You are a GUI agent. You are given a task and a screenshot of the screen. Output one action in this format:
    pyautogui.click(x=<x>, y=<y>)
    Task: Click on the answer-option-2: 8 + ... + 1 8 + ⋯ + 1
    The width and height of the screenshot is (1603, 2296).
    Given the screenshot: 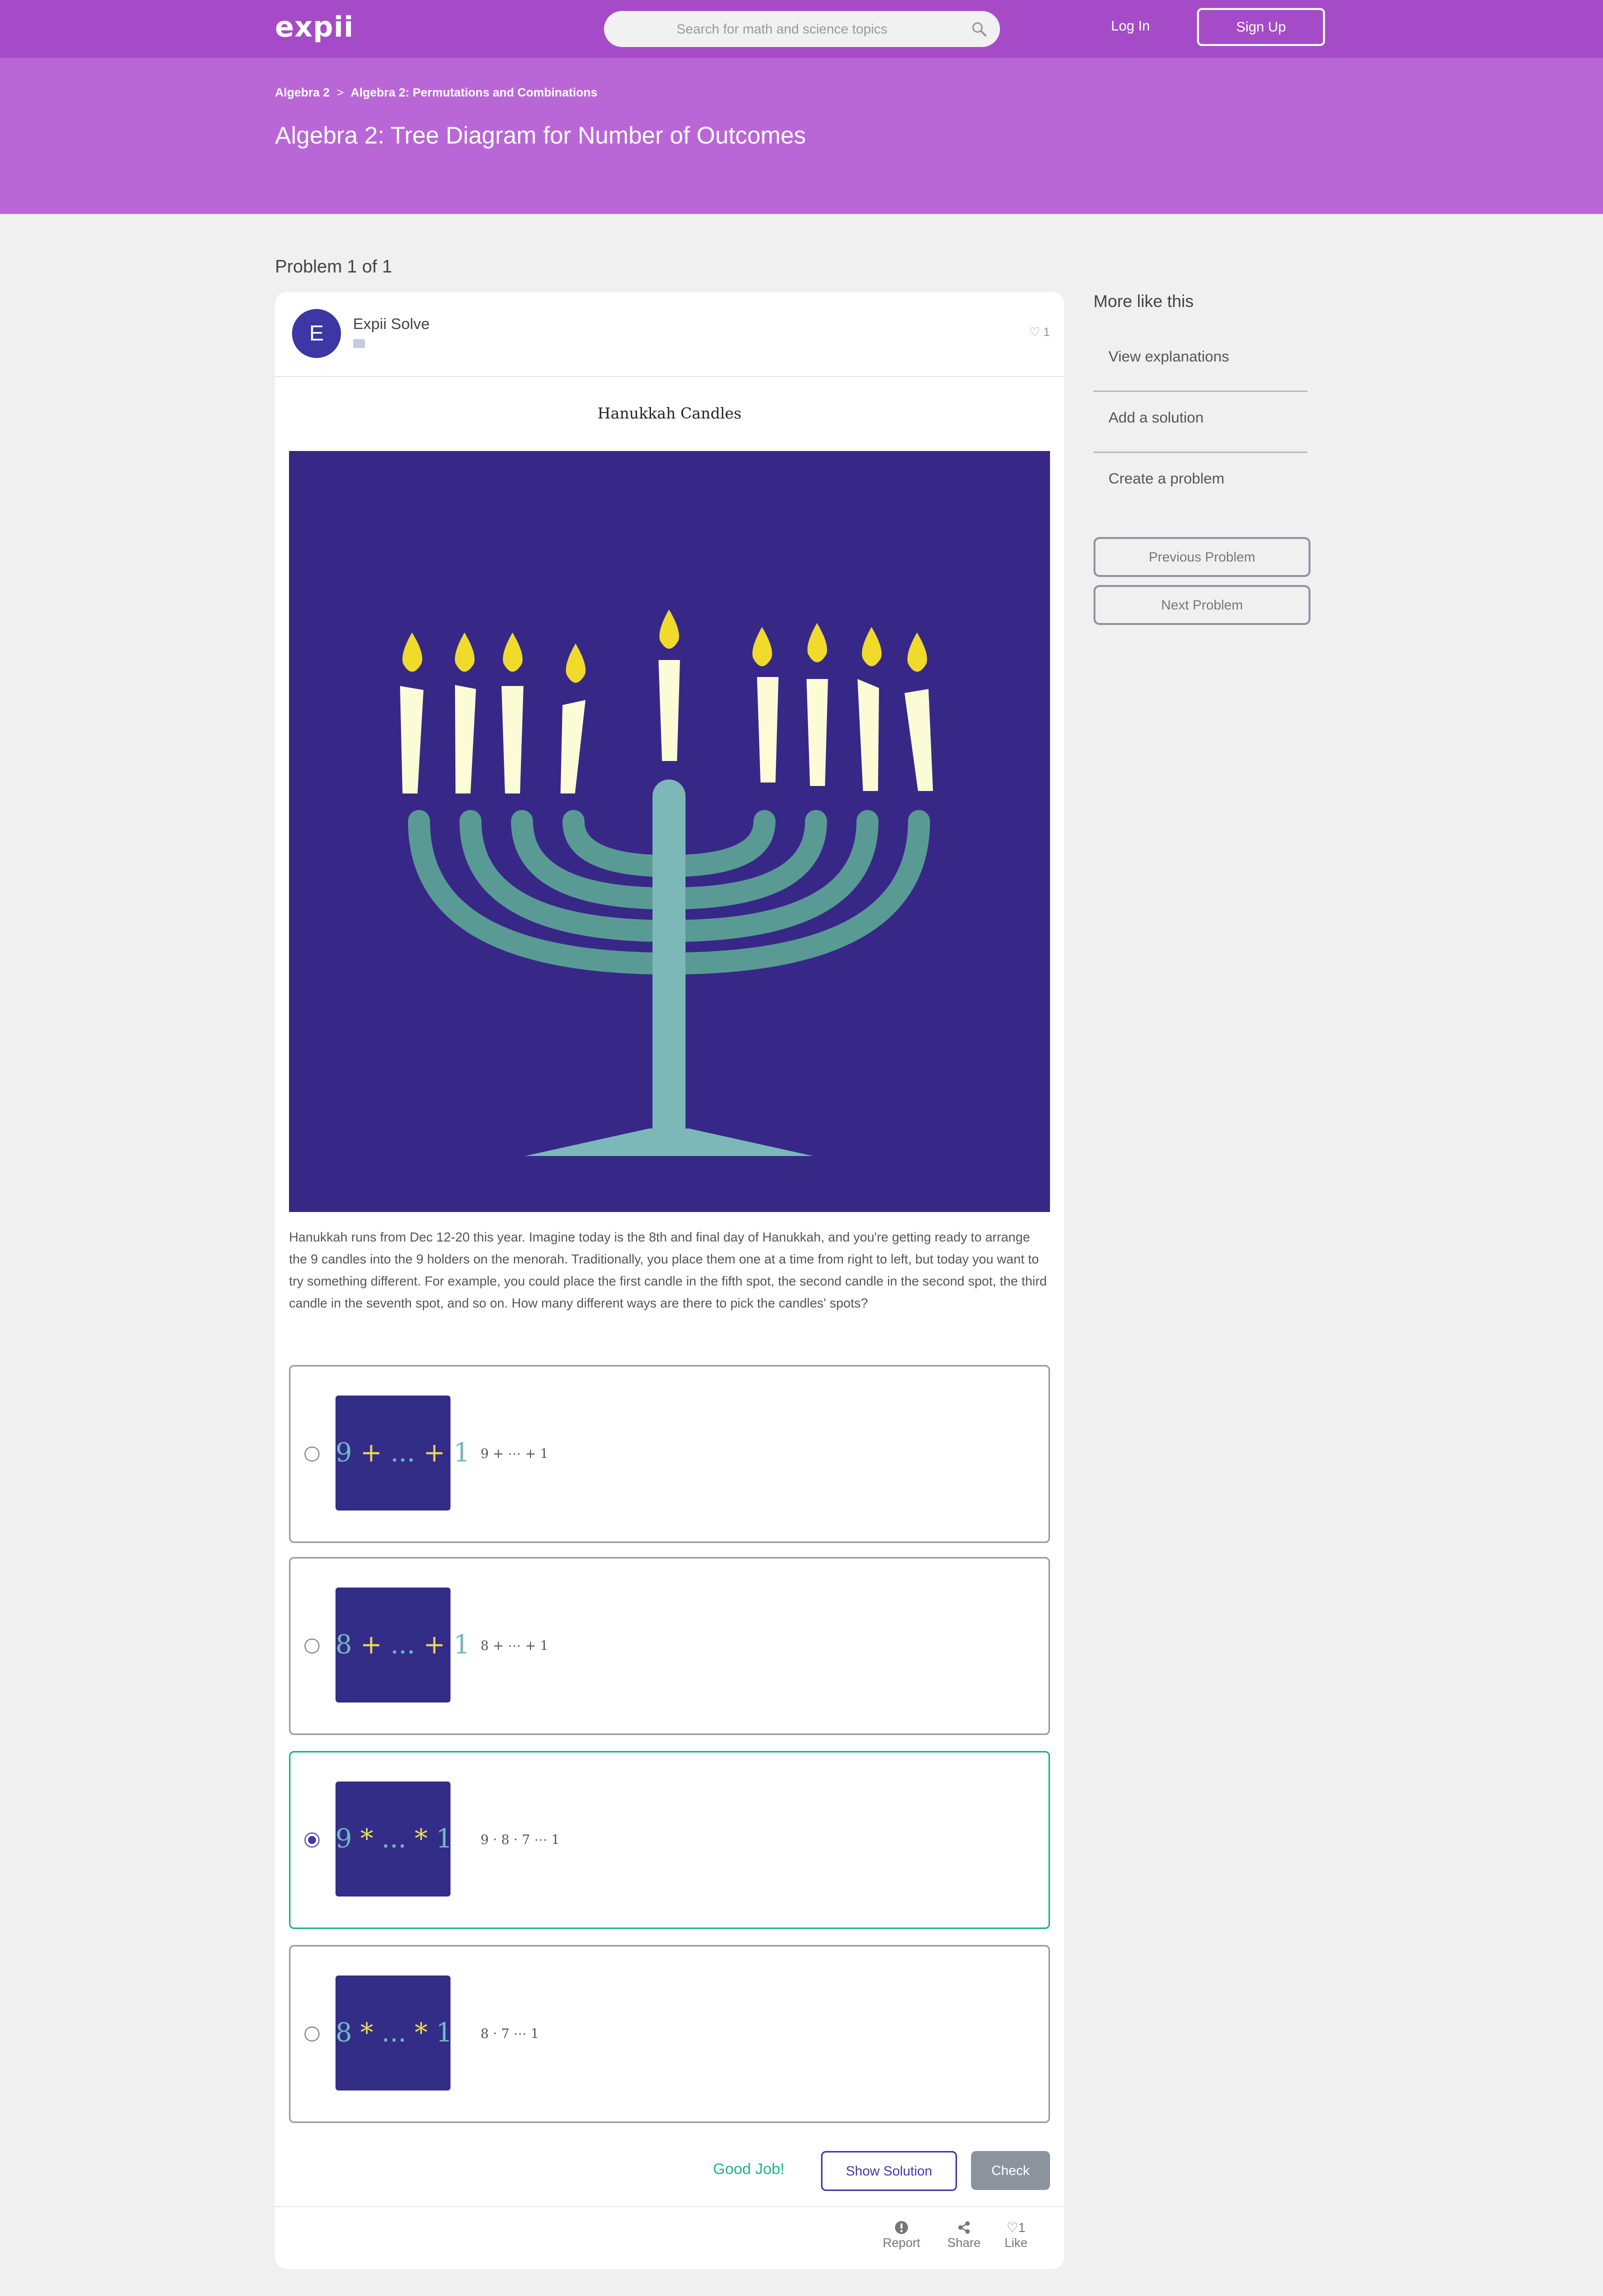 What is the action you would take?
    pyautogui.click(x=669, y=1646)
    